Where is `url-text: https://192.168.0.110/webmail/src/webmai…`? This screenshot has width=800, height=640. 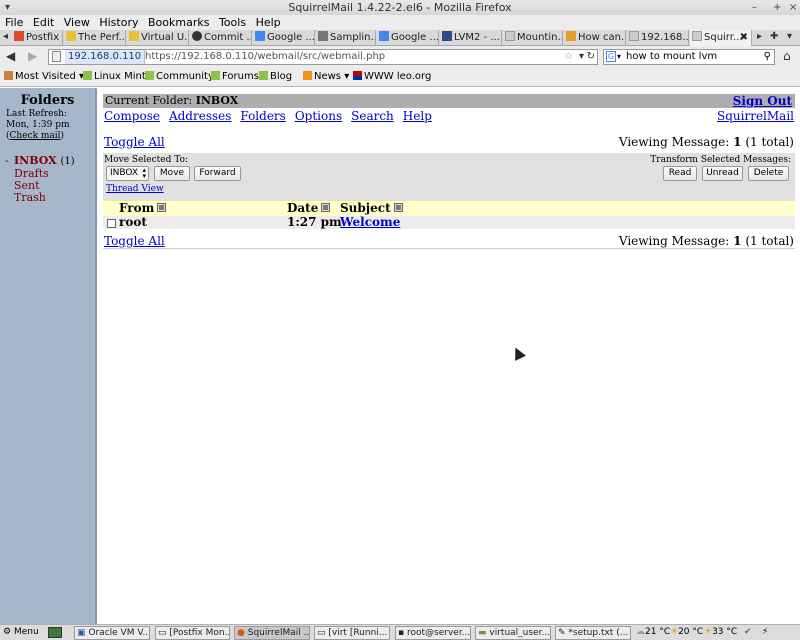 url-text: https://192.168.0.110/webmail/src/webmai… is located at coordinates (265, 57).